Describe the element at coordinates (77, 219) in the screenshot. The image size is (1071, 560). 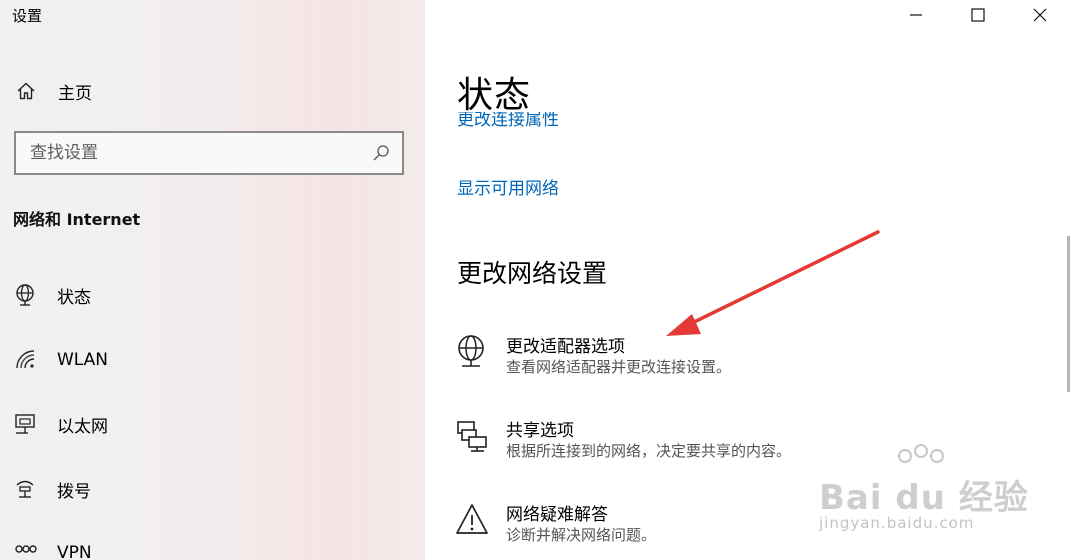
I see `sidebar-section-heading: 网络和 Internet` at that location.